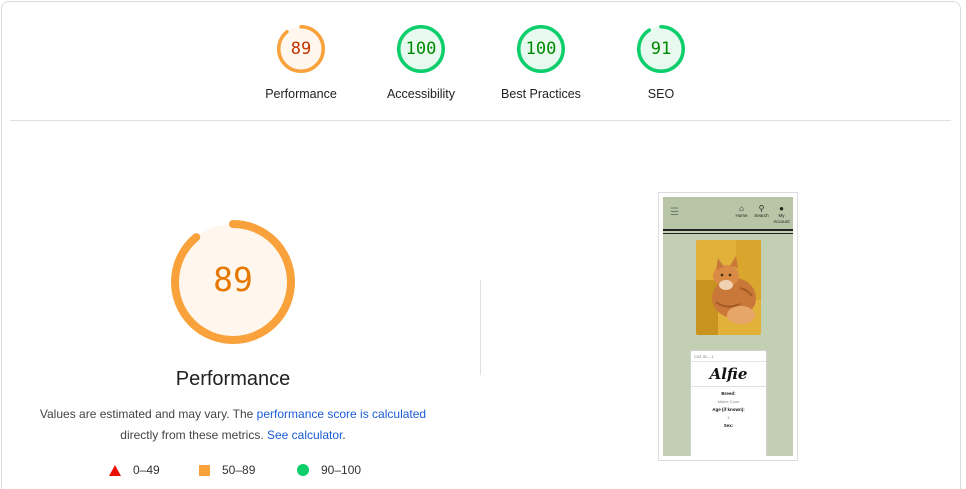  I want to click on gauge-performance: 89 Performance, so click(301, 62).